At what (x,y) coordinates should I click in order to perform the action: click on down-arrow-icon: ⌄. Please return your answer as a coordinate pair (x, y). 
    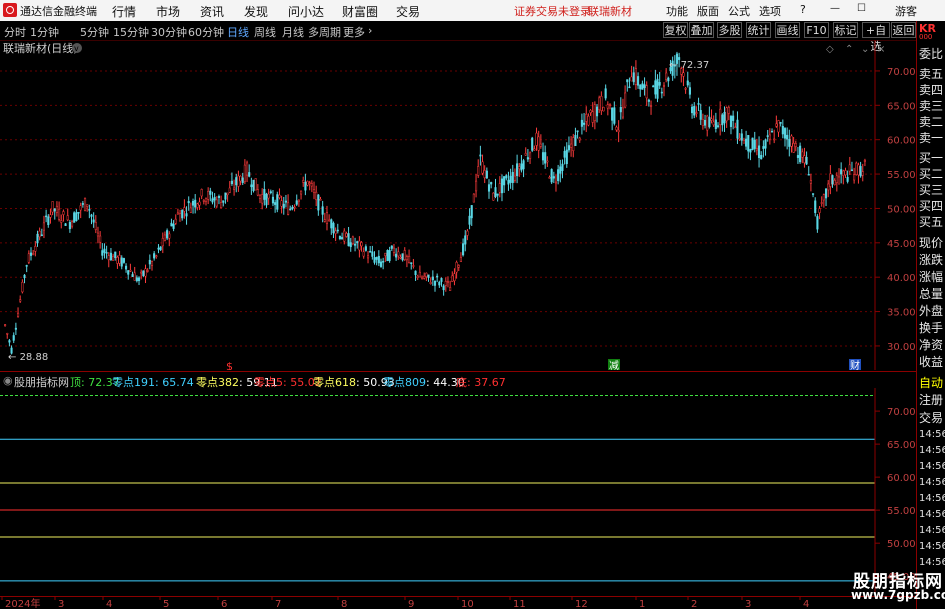
    Looking at the image, I should click on (865, 49).